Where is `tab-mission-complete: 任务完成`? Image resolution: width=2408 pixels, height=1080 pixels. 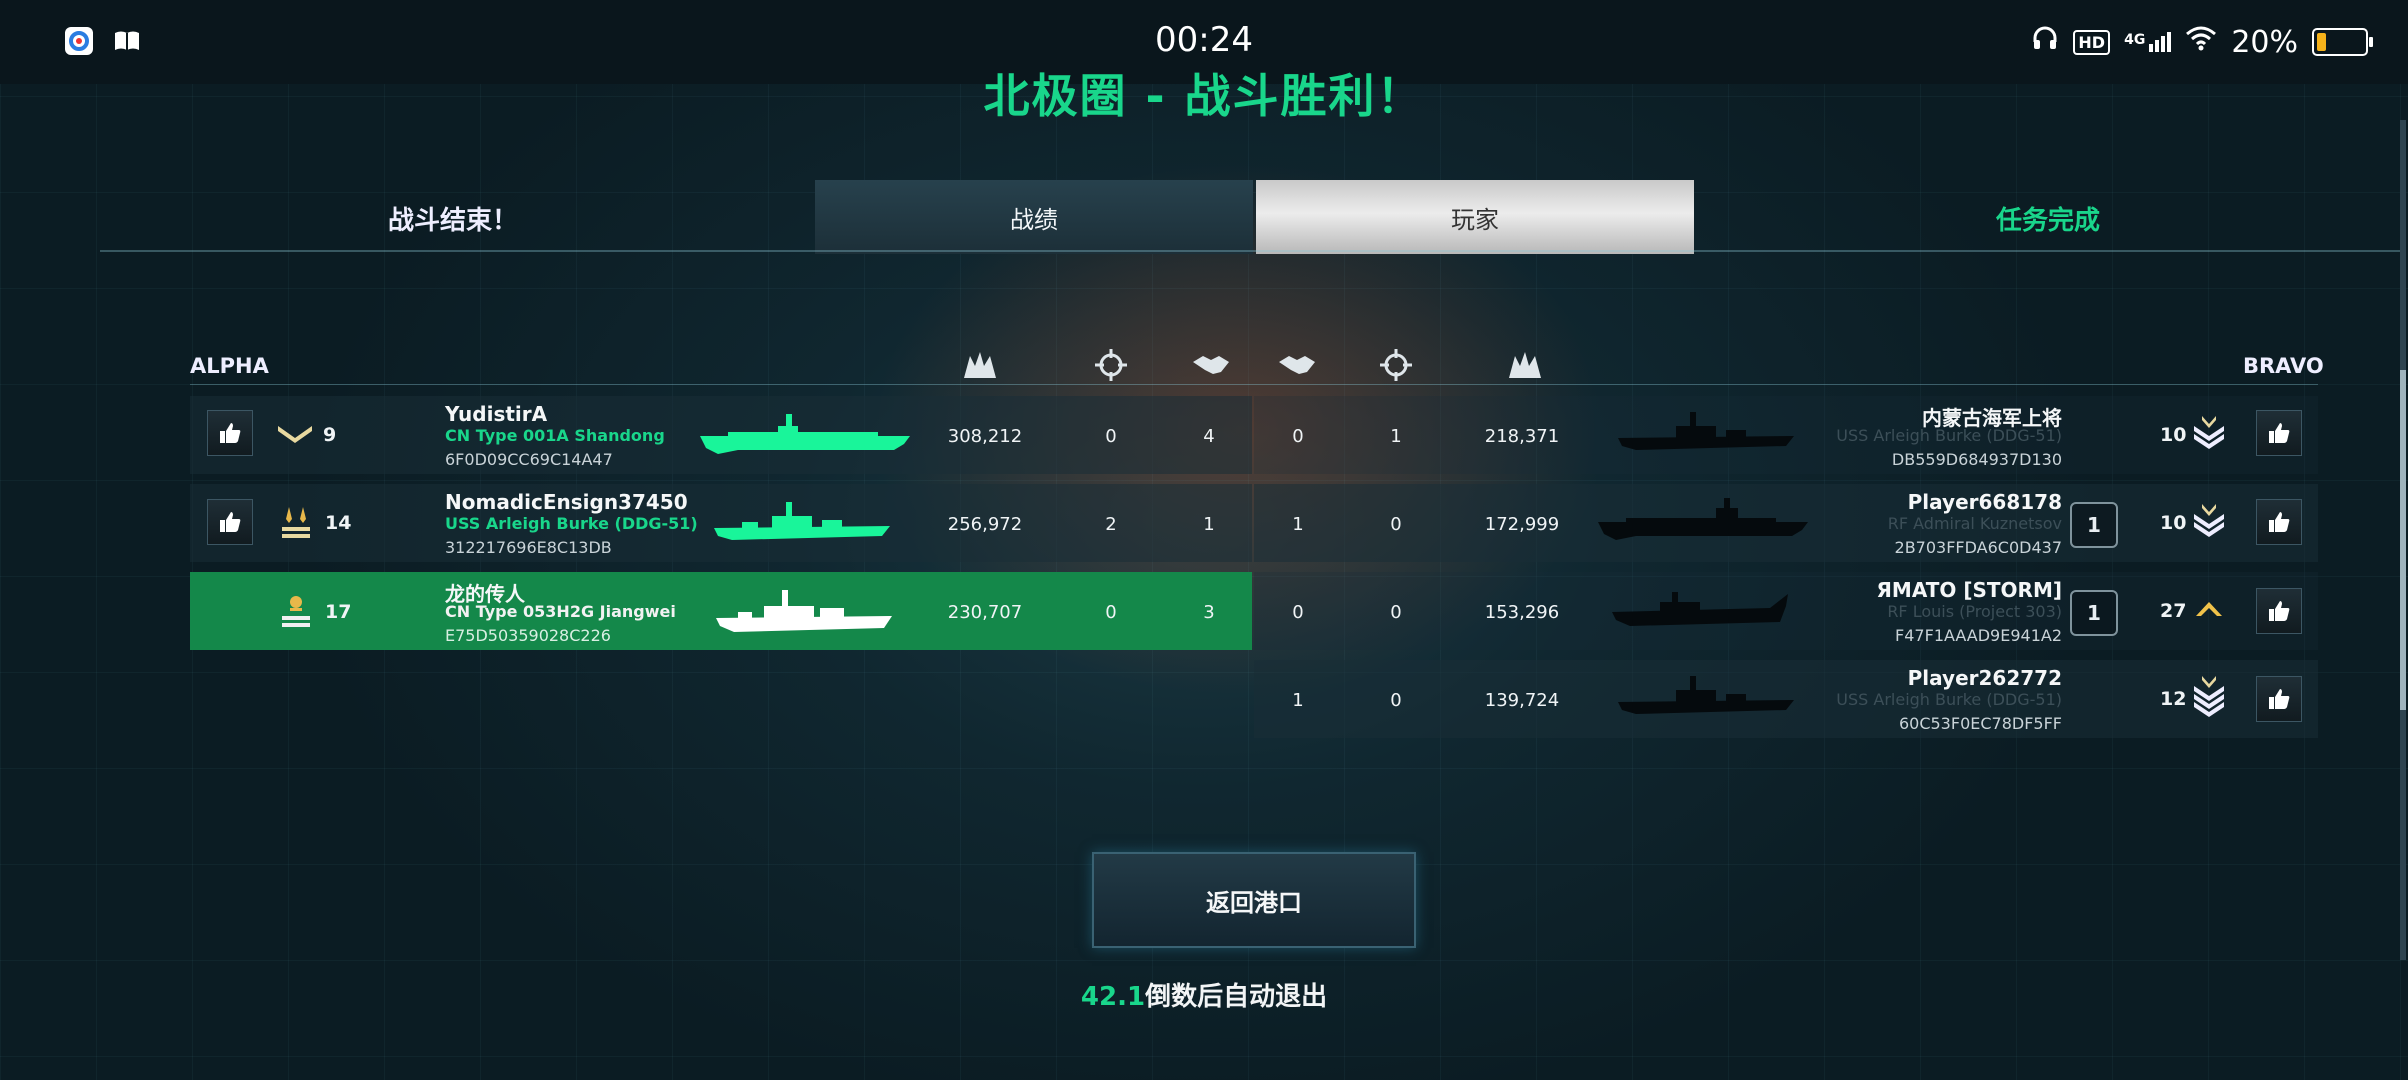 tab-mission-complete: 任务完成 is located at coordinates (2048, 218).